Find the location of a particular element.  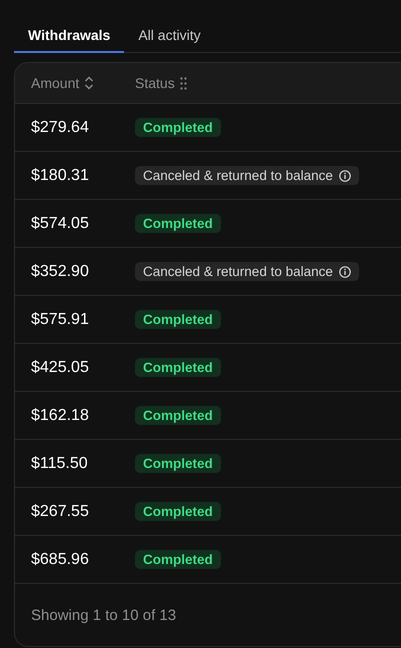

column-header: Amount is located at coordinates (55, 83).